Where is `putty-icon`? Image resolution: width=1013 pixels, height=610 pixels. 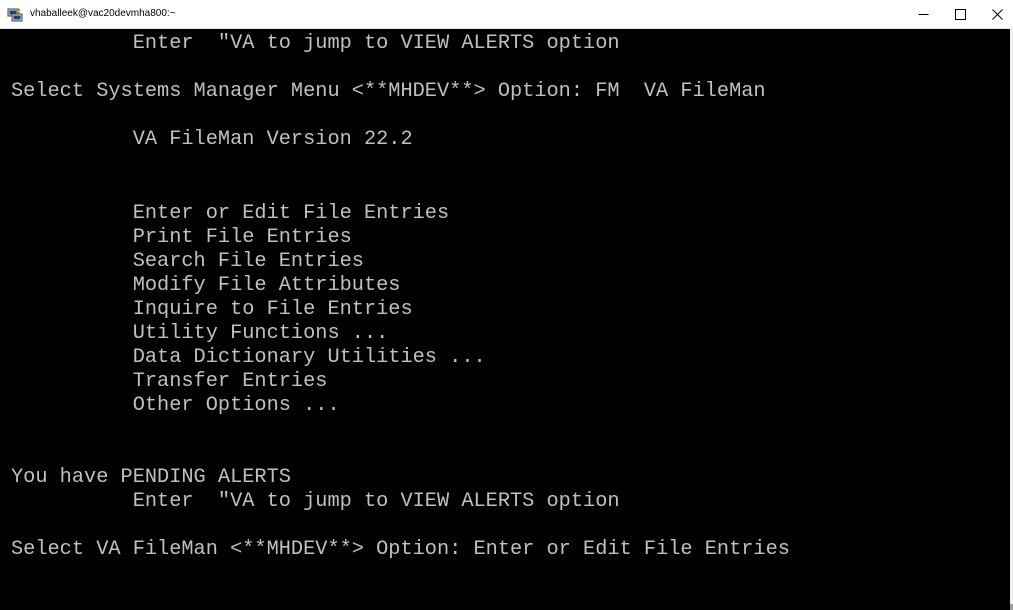
putty-icon is located at coordinates (15, 15).